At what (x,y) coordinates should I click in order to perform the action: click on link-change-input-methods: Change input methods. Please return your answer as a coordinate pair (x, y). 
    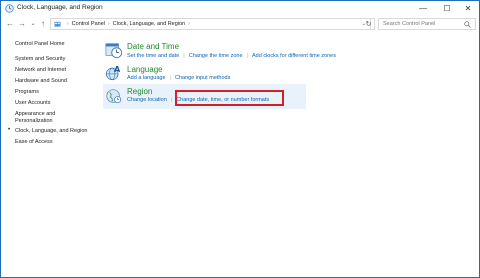
    Looking at the image, I should click on (202, 78).